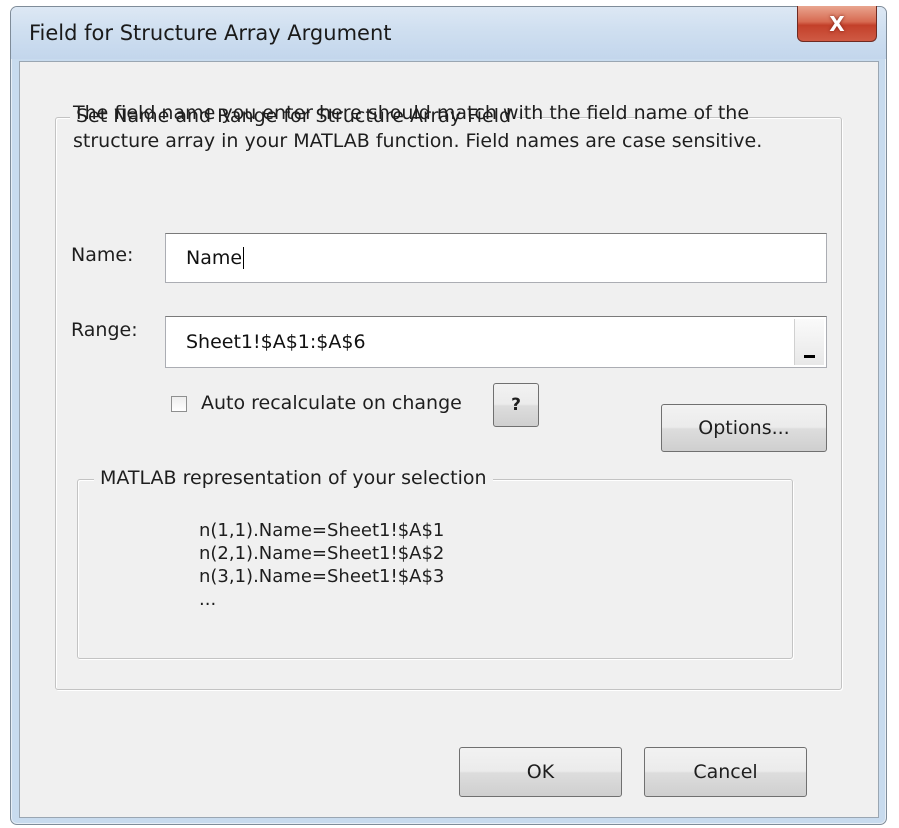 The height and width of the screenshot is (828, 899). I want to click on close-button: X, so click(837, 24).